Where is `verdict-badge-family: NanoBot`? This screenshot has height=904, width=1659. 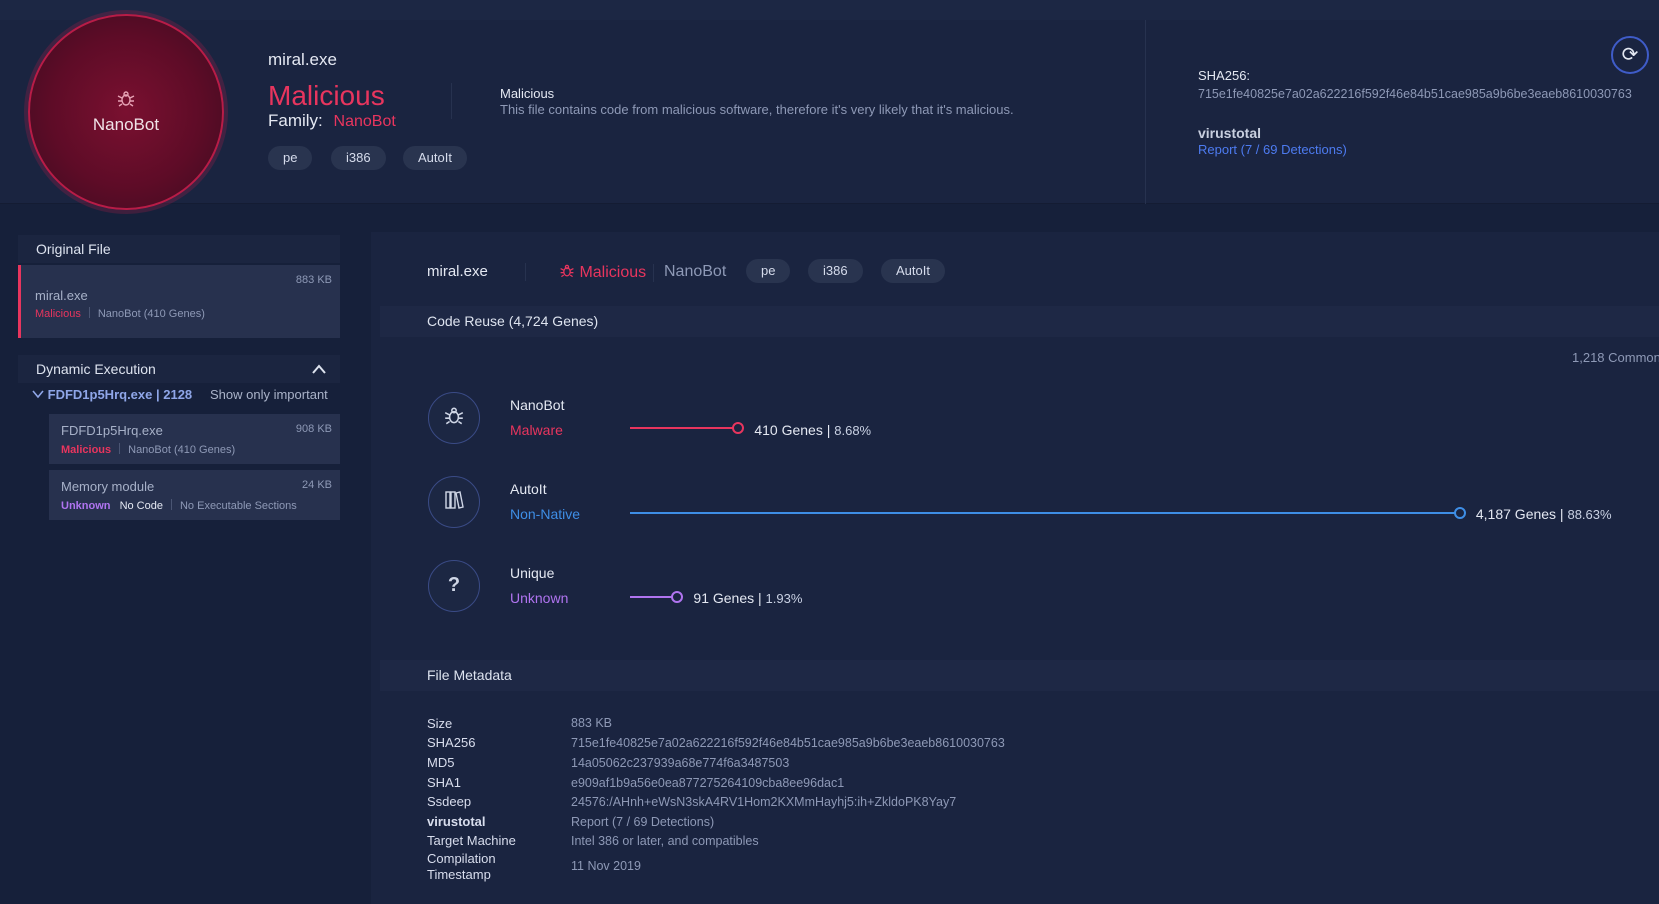
verdict-badge-family: NanoBot is located at coordinates (126, 124).